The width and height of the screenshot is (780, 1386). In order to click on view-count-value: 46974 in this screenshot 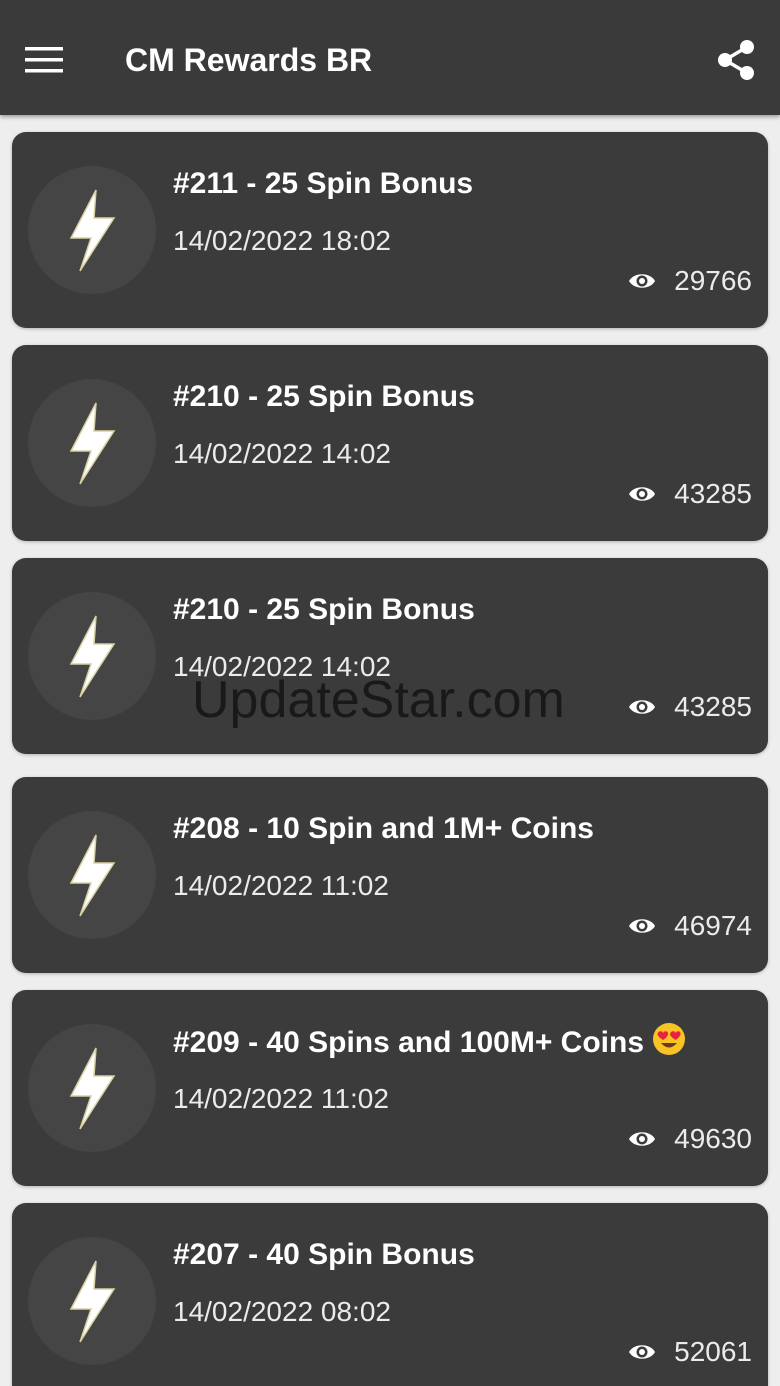, I will do `click(713, 925)`.